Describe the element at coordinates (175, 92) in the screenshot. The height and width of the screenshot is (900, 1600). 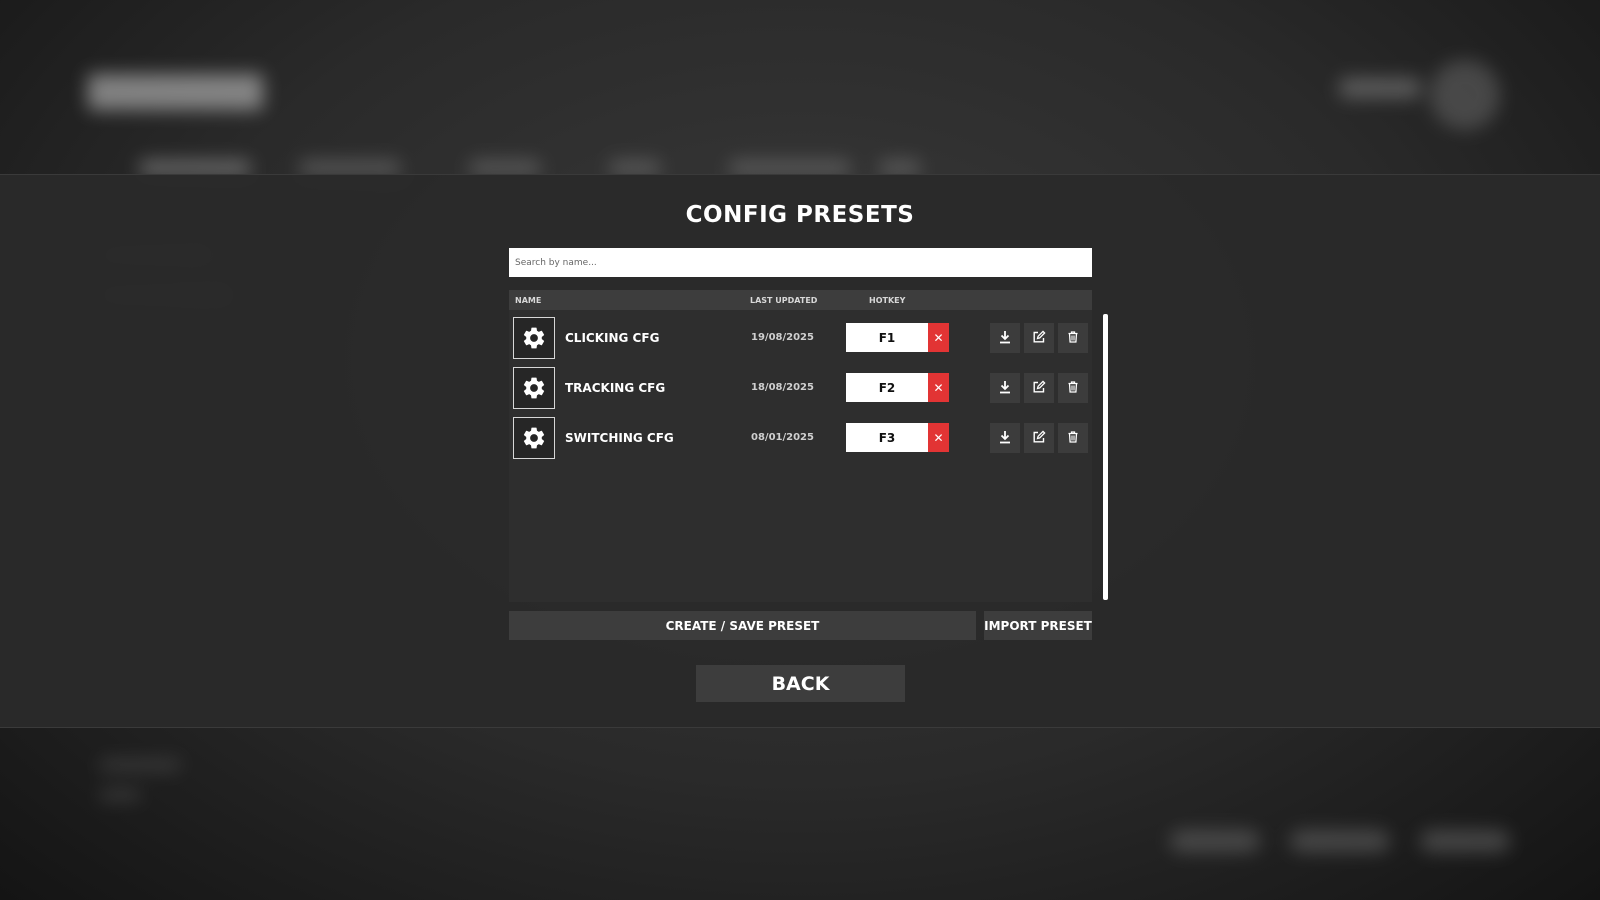
I see `background-logo` at that location.